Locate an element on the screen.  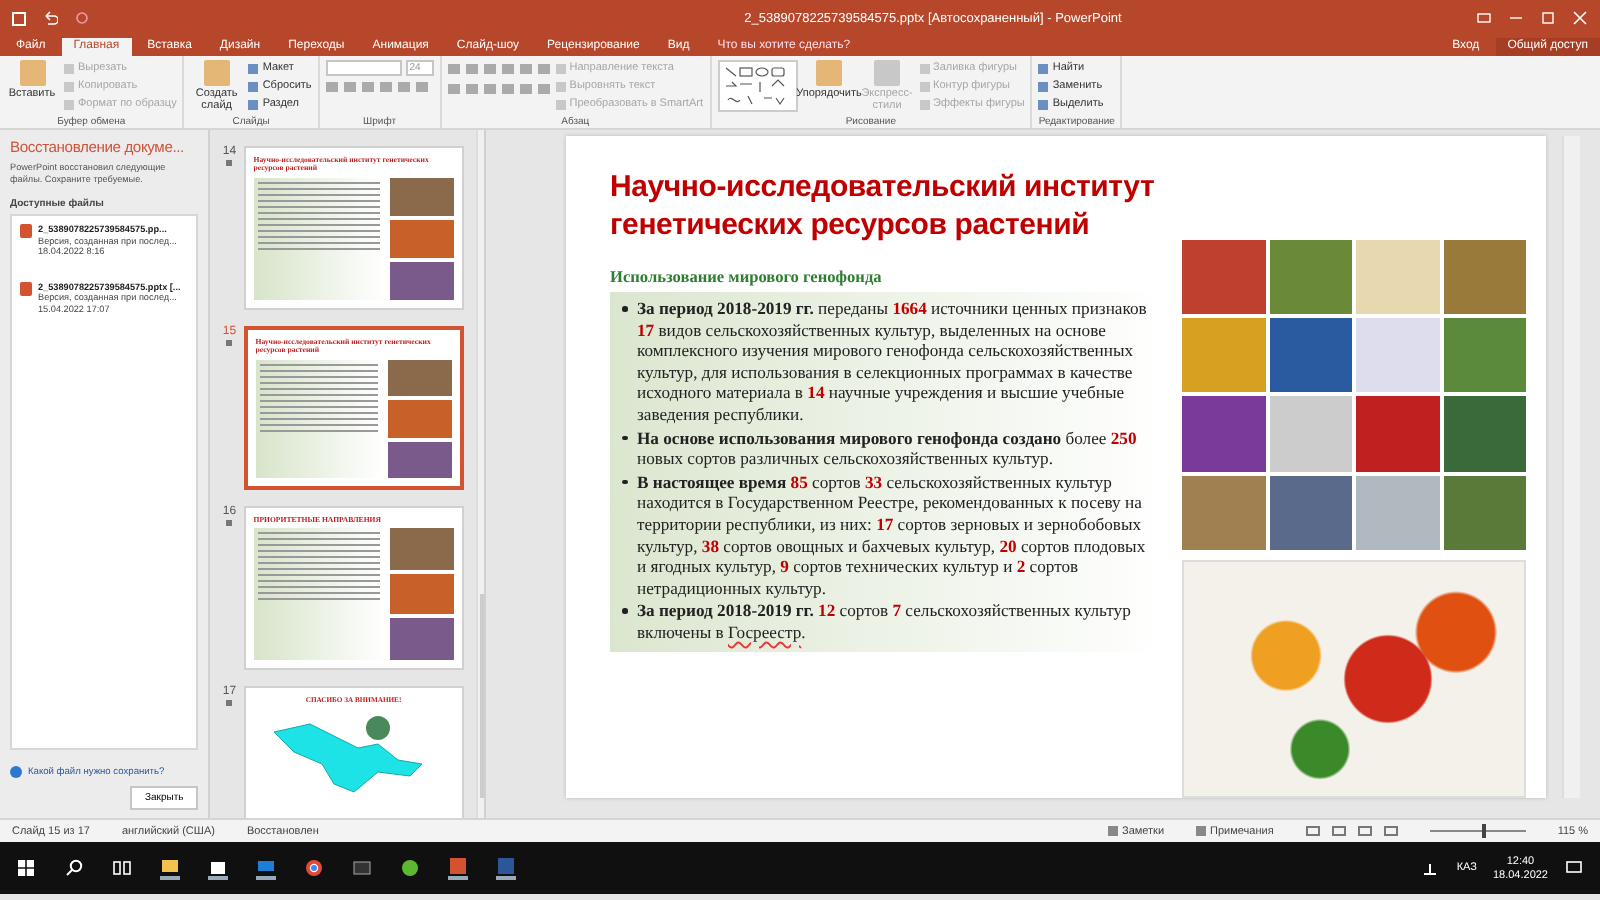
task-view-icon is located at coordinates (122, 868).